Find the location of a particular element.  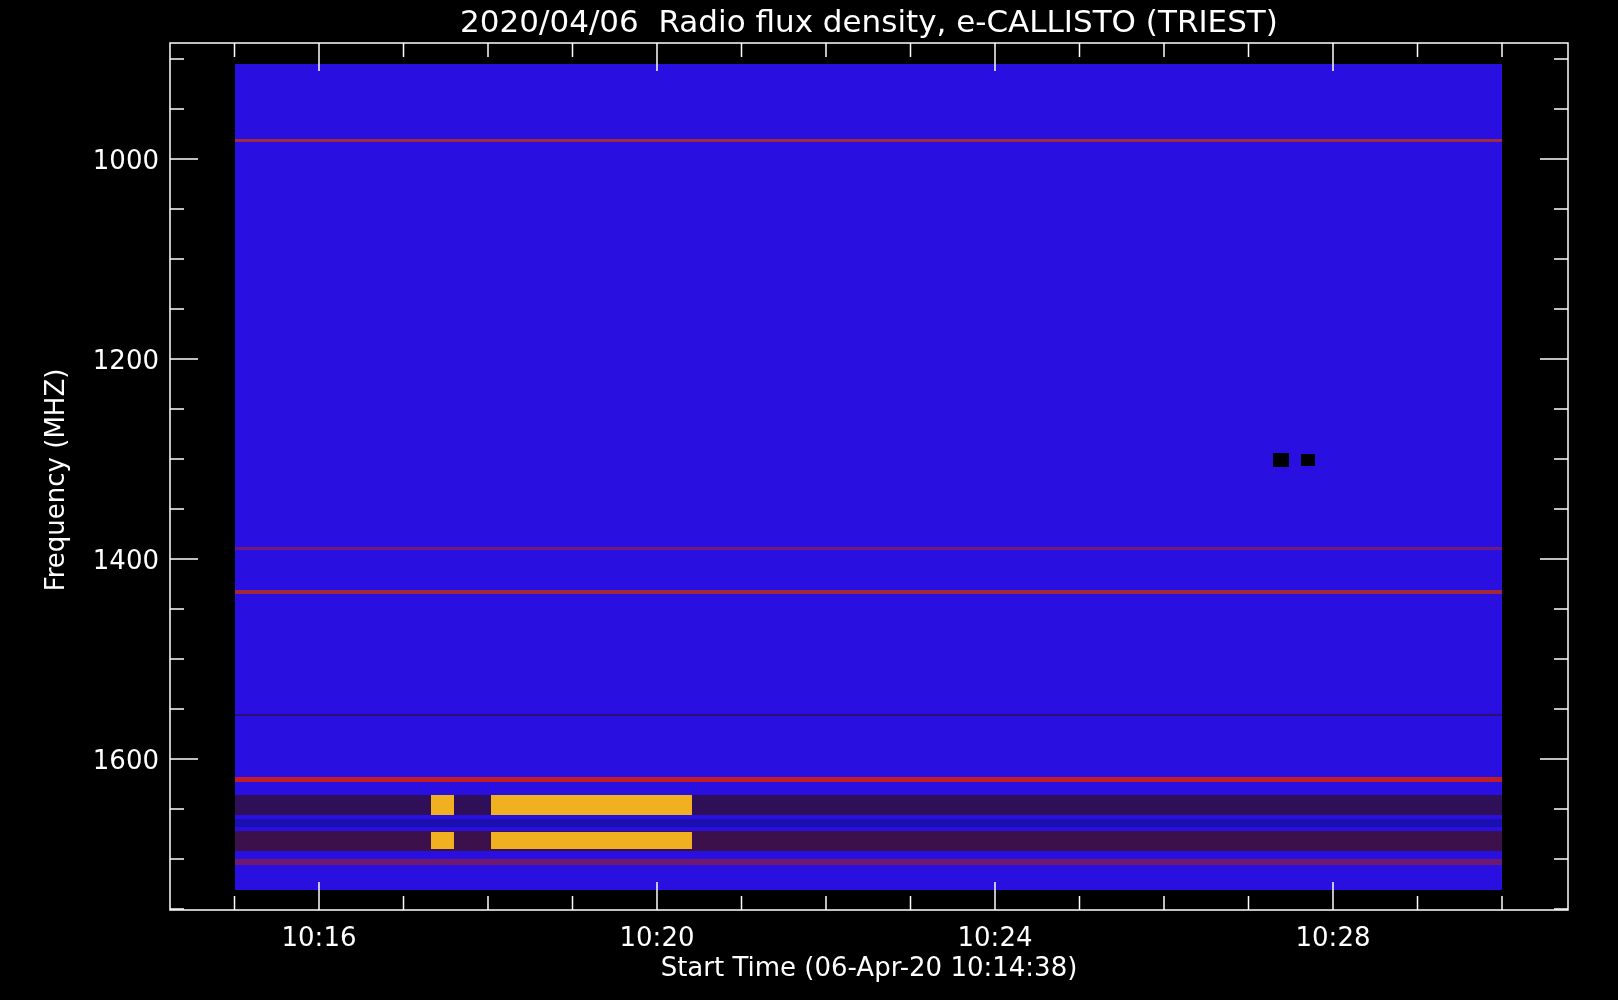

axis-tick-label: 10:20 is located at coordinates (657, 937).